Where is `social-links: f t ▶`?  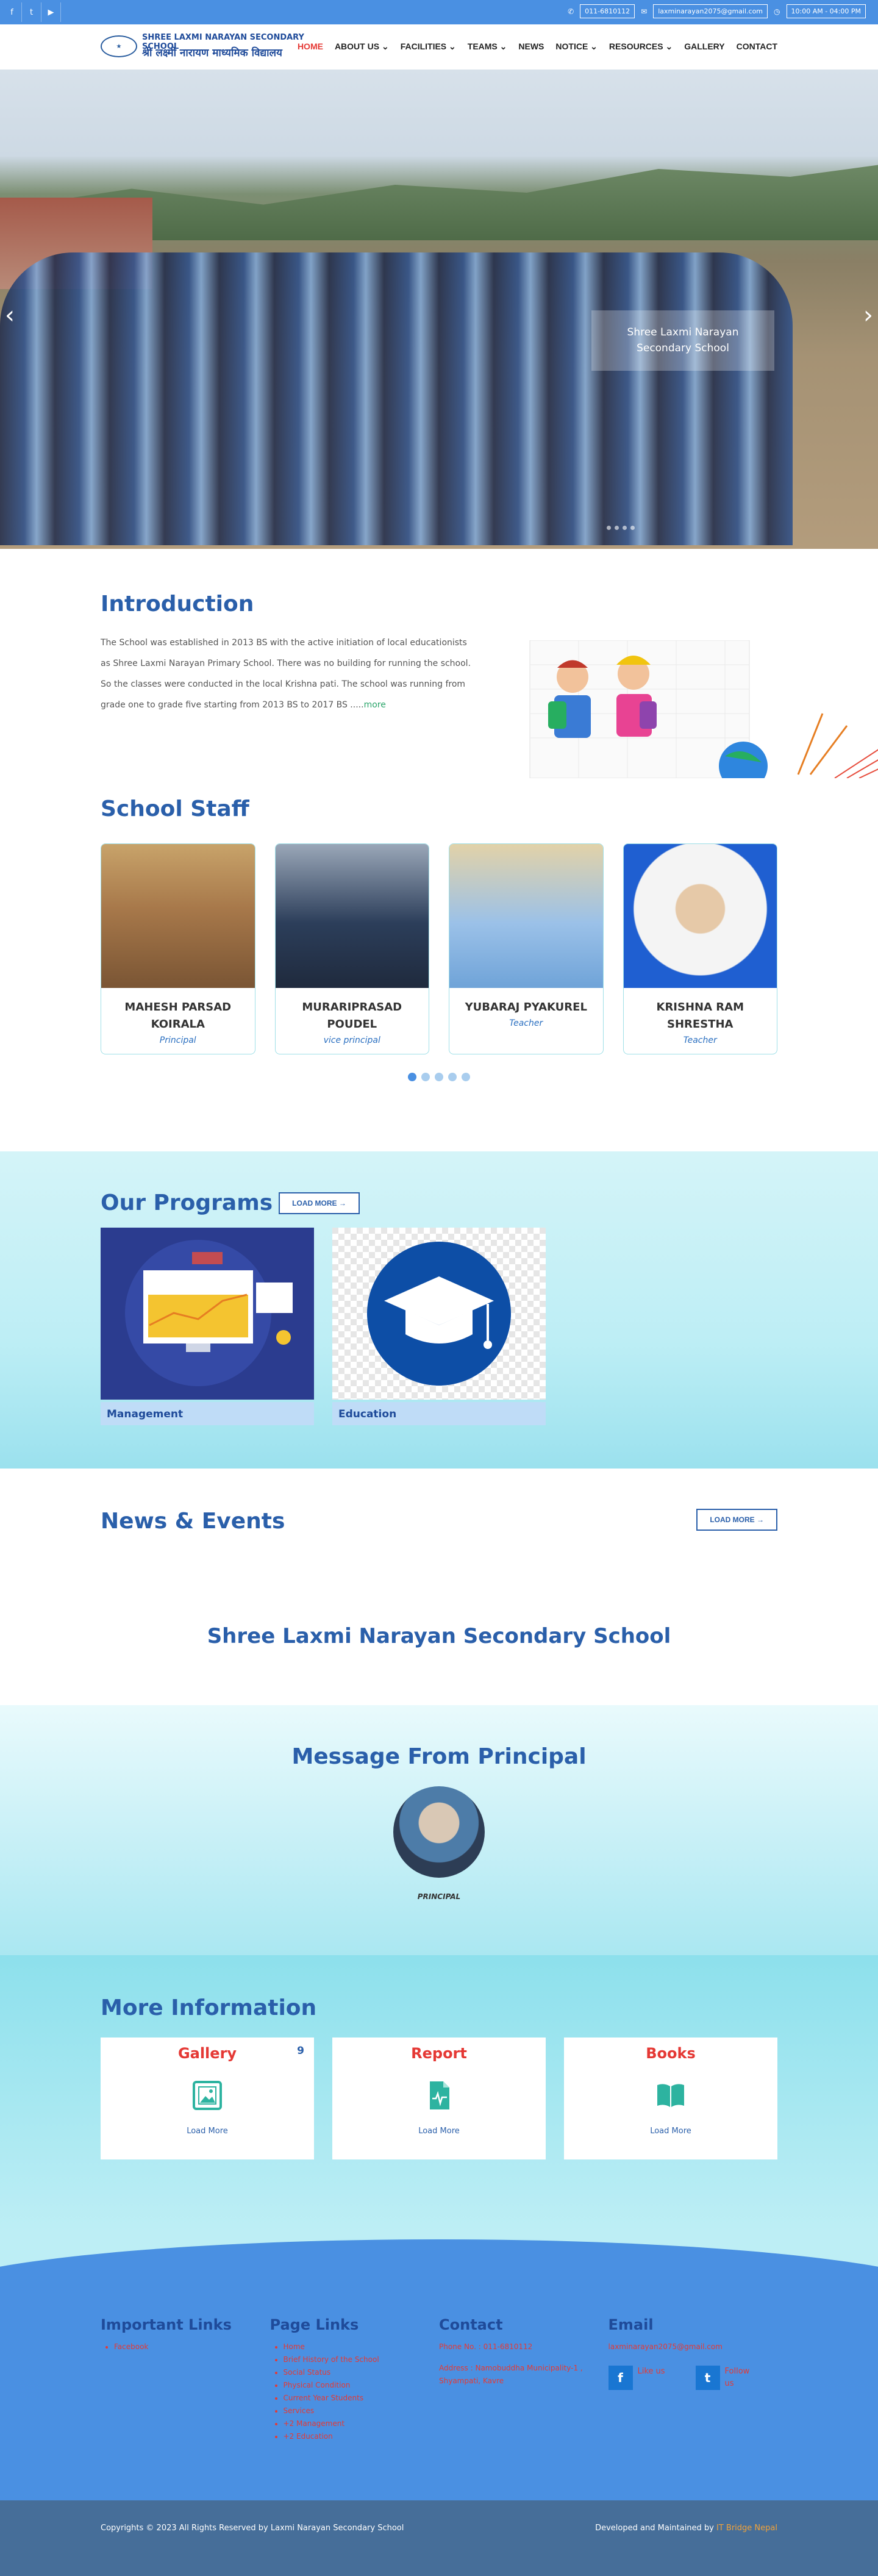 social-links: f t ▶ is located at coordinates (31, 12).